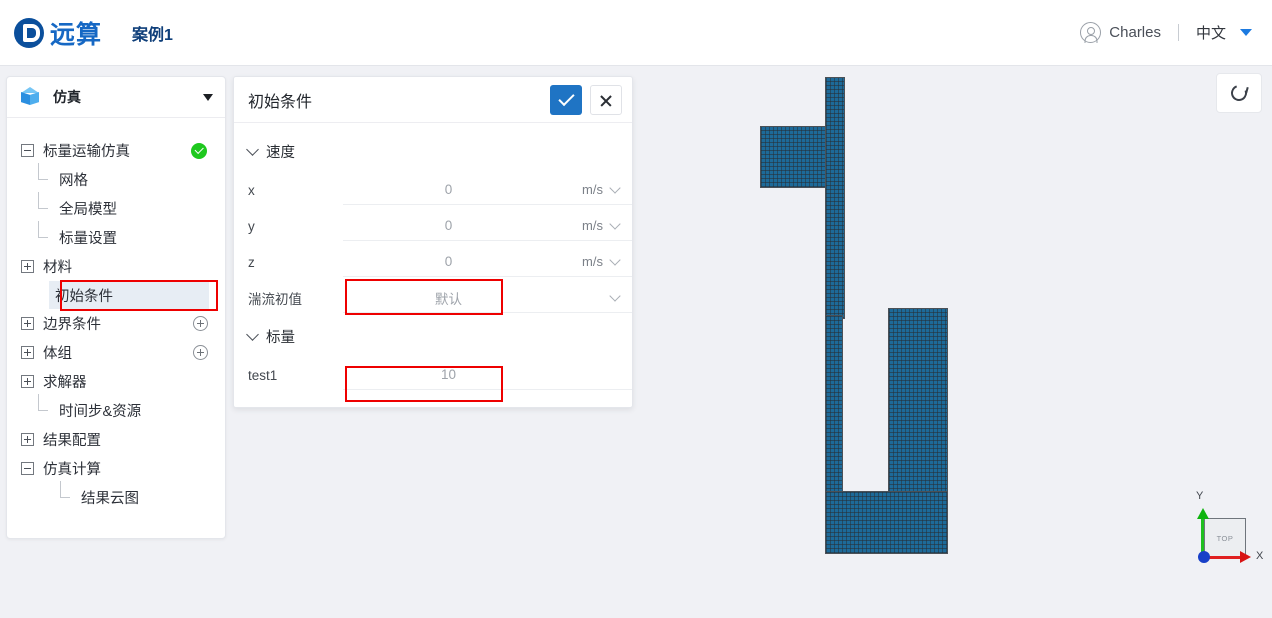 Image resolution: width=1272 pixels, height=618 pixels. What do you see at coordinates (116, 323) in the screenshot?
I see `tree-item-boundary-conditions: 边界条件` at bounding box center [116, 323].